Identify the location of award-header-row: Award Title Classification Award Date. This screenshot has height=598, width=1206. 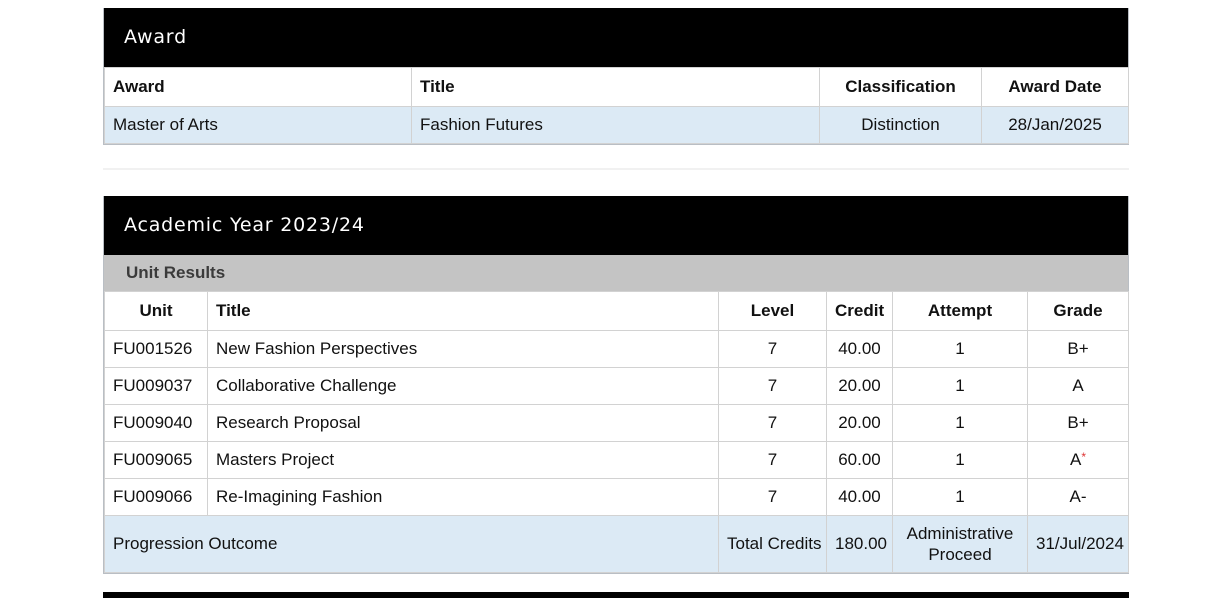
(616, 87).